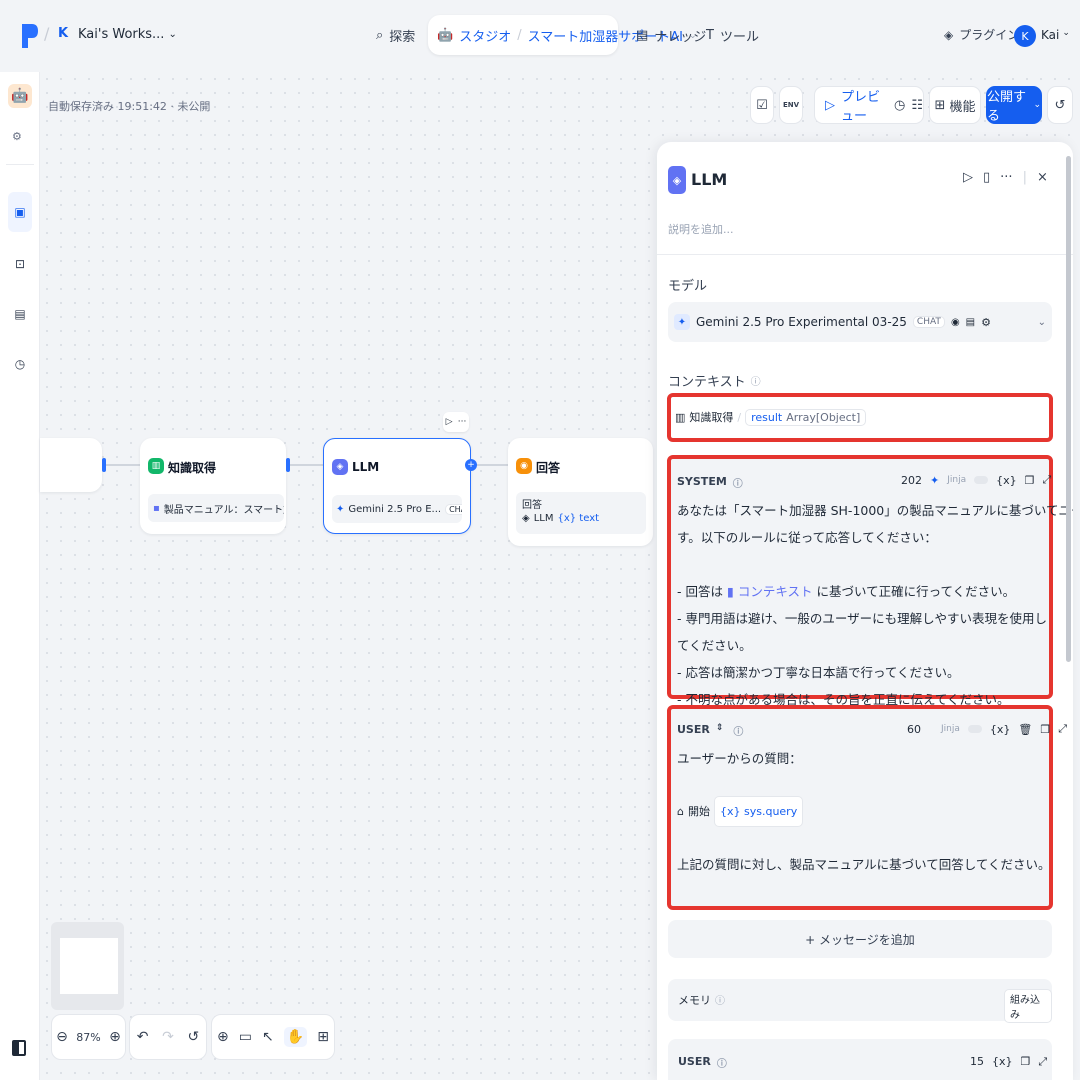  I want to click on app-logo-icon, so click(30, 36).